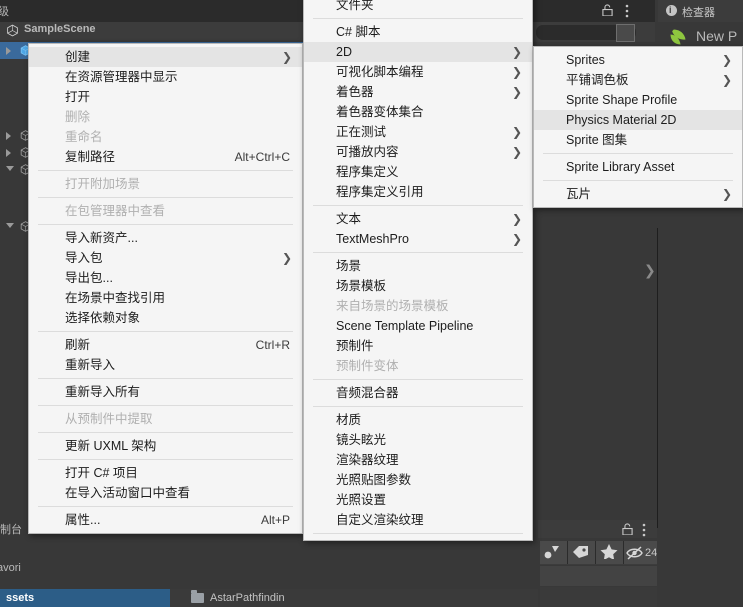  Describe the element at coordinates (165, 446) in the screenshot. I see `menu-item: 更新 UXML 架构` at that location.